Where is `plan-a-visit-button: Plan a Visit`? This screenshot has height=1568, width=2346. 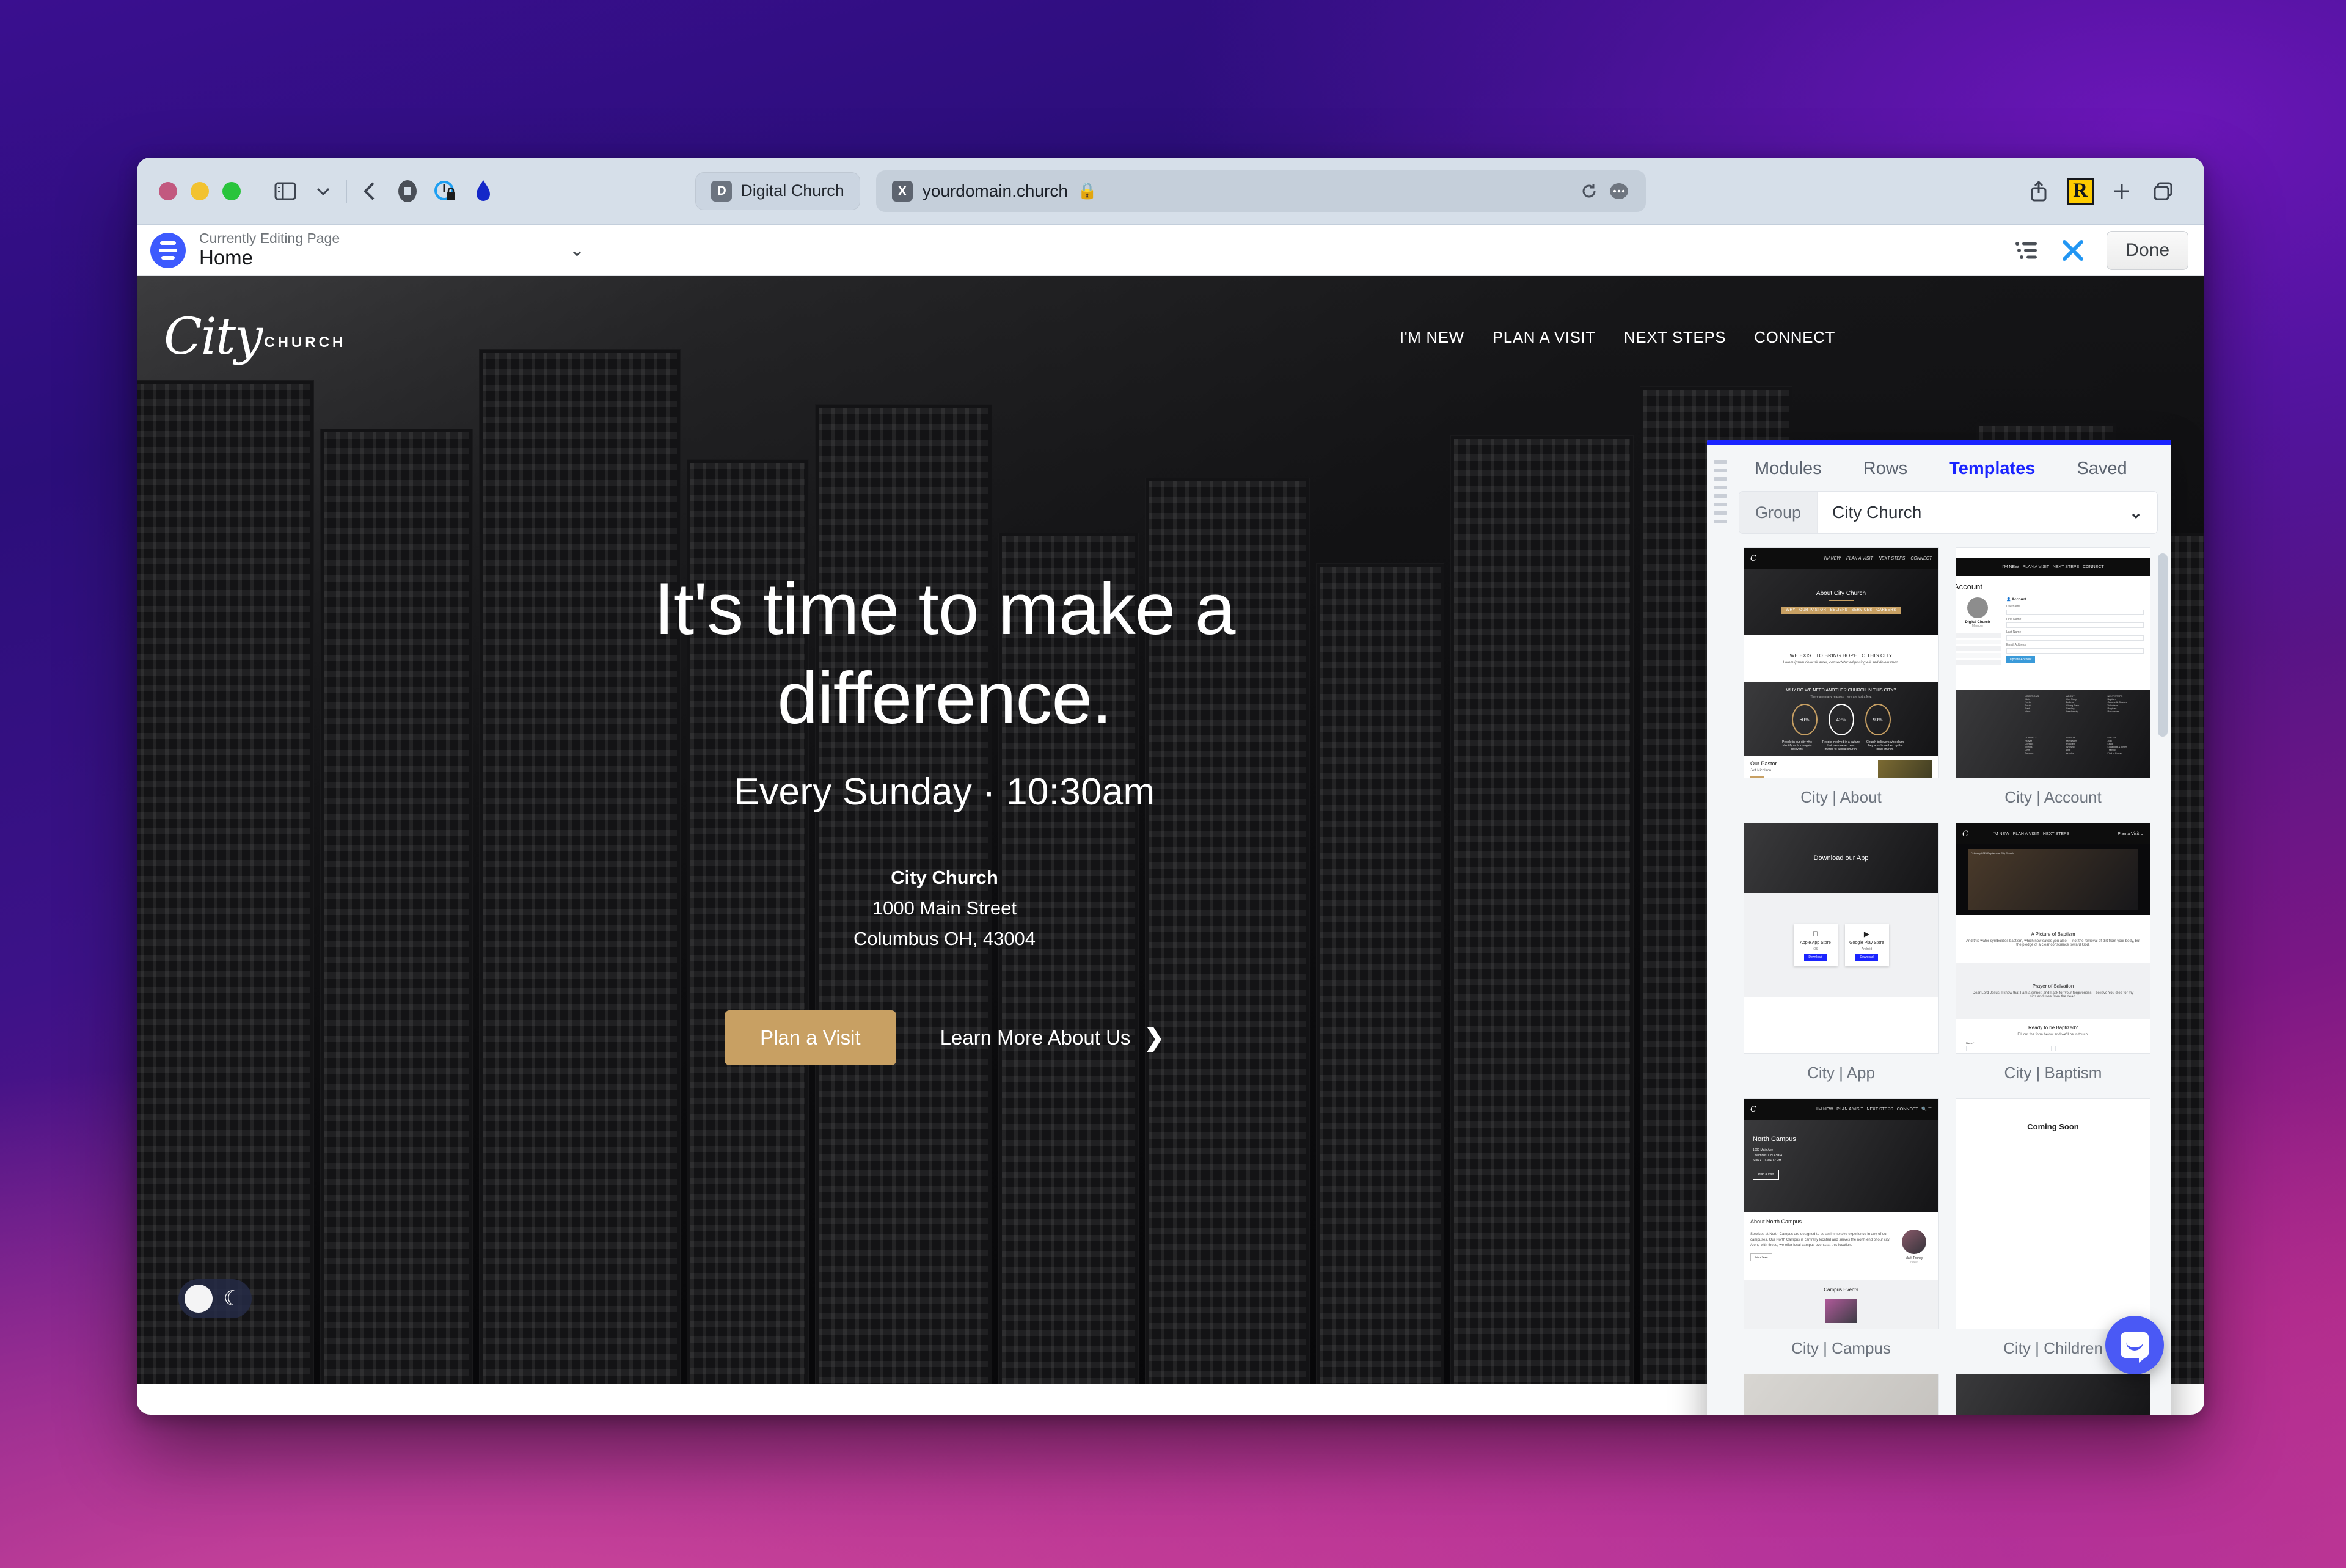 plan-a-visit-button: Plan a Visit is located at coordinates (810, 1038).